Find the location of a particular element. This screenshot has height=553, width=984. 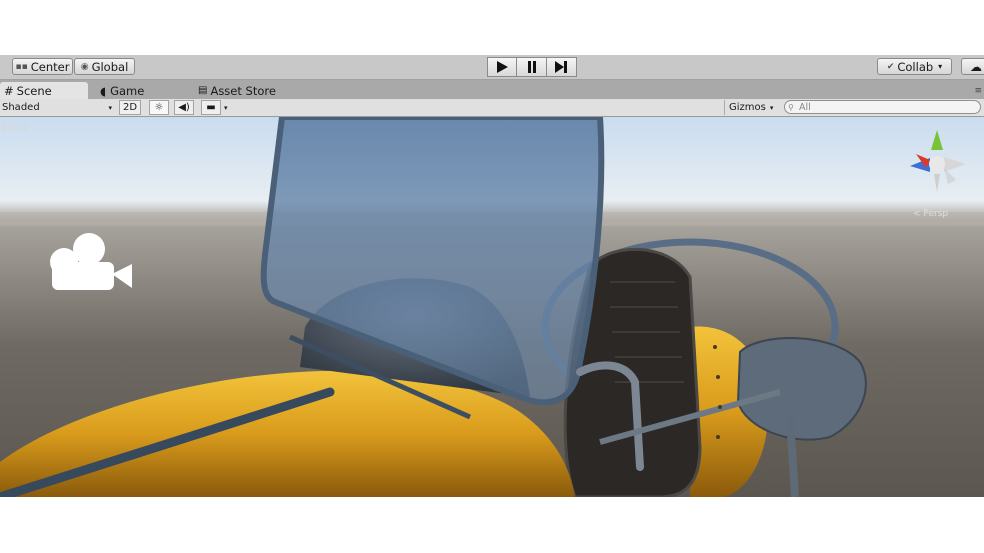

pause-button is located at coordinates (532, 67).